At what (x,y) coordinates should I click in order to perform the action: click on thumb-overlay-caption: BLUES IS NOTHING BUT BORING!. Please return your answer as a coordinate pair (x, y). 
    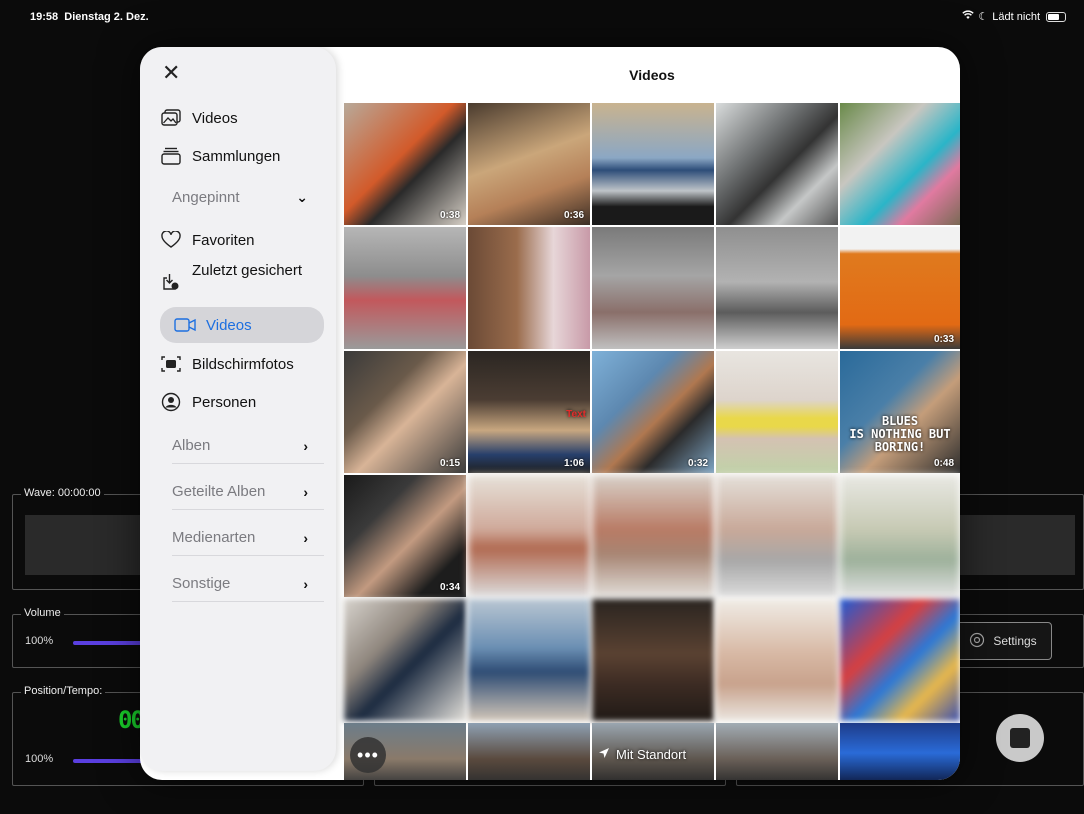
    Looking at the image, I should click on (900, 434).